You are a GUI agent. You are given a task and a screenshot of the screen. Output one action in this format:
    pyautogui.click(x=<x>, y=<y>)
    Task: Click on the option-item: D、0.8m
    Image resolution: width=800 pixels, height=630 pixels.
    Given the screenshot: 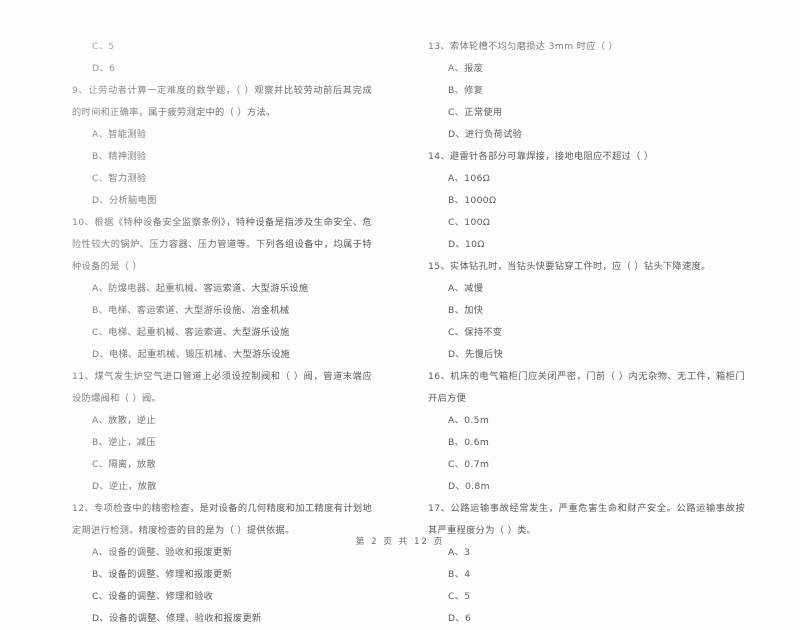 What is the action you would take?
    pyautogui.click(x=469, y=486)
    